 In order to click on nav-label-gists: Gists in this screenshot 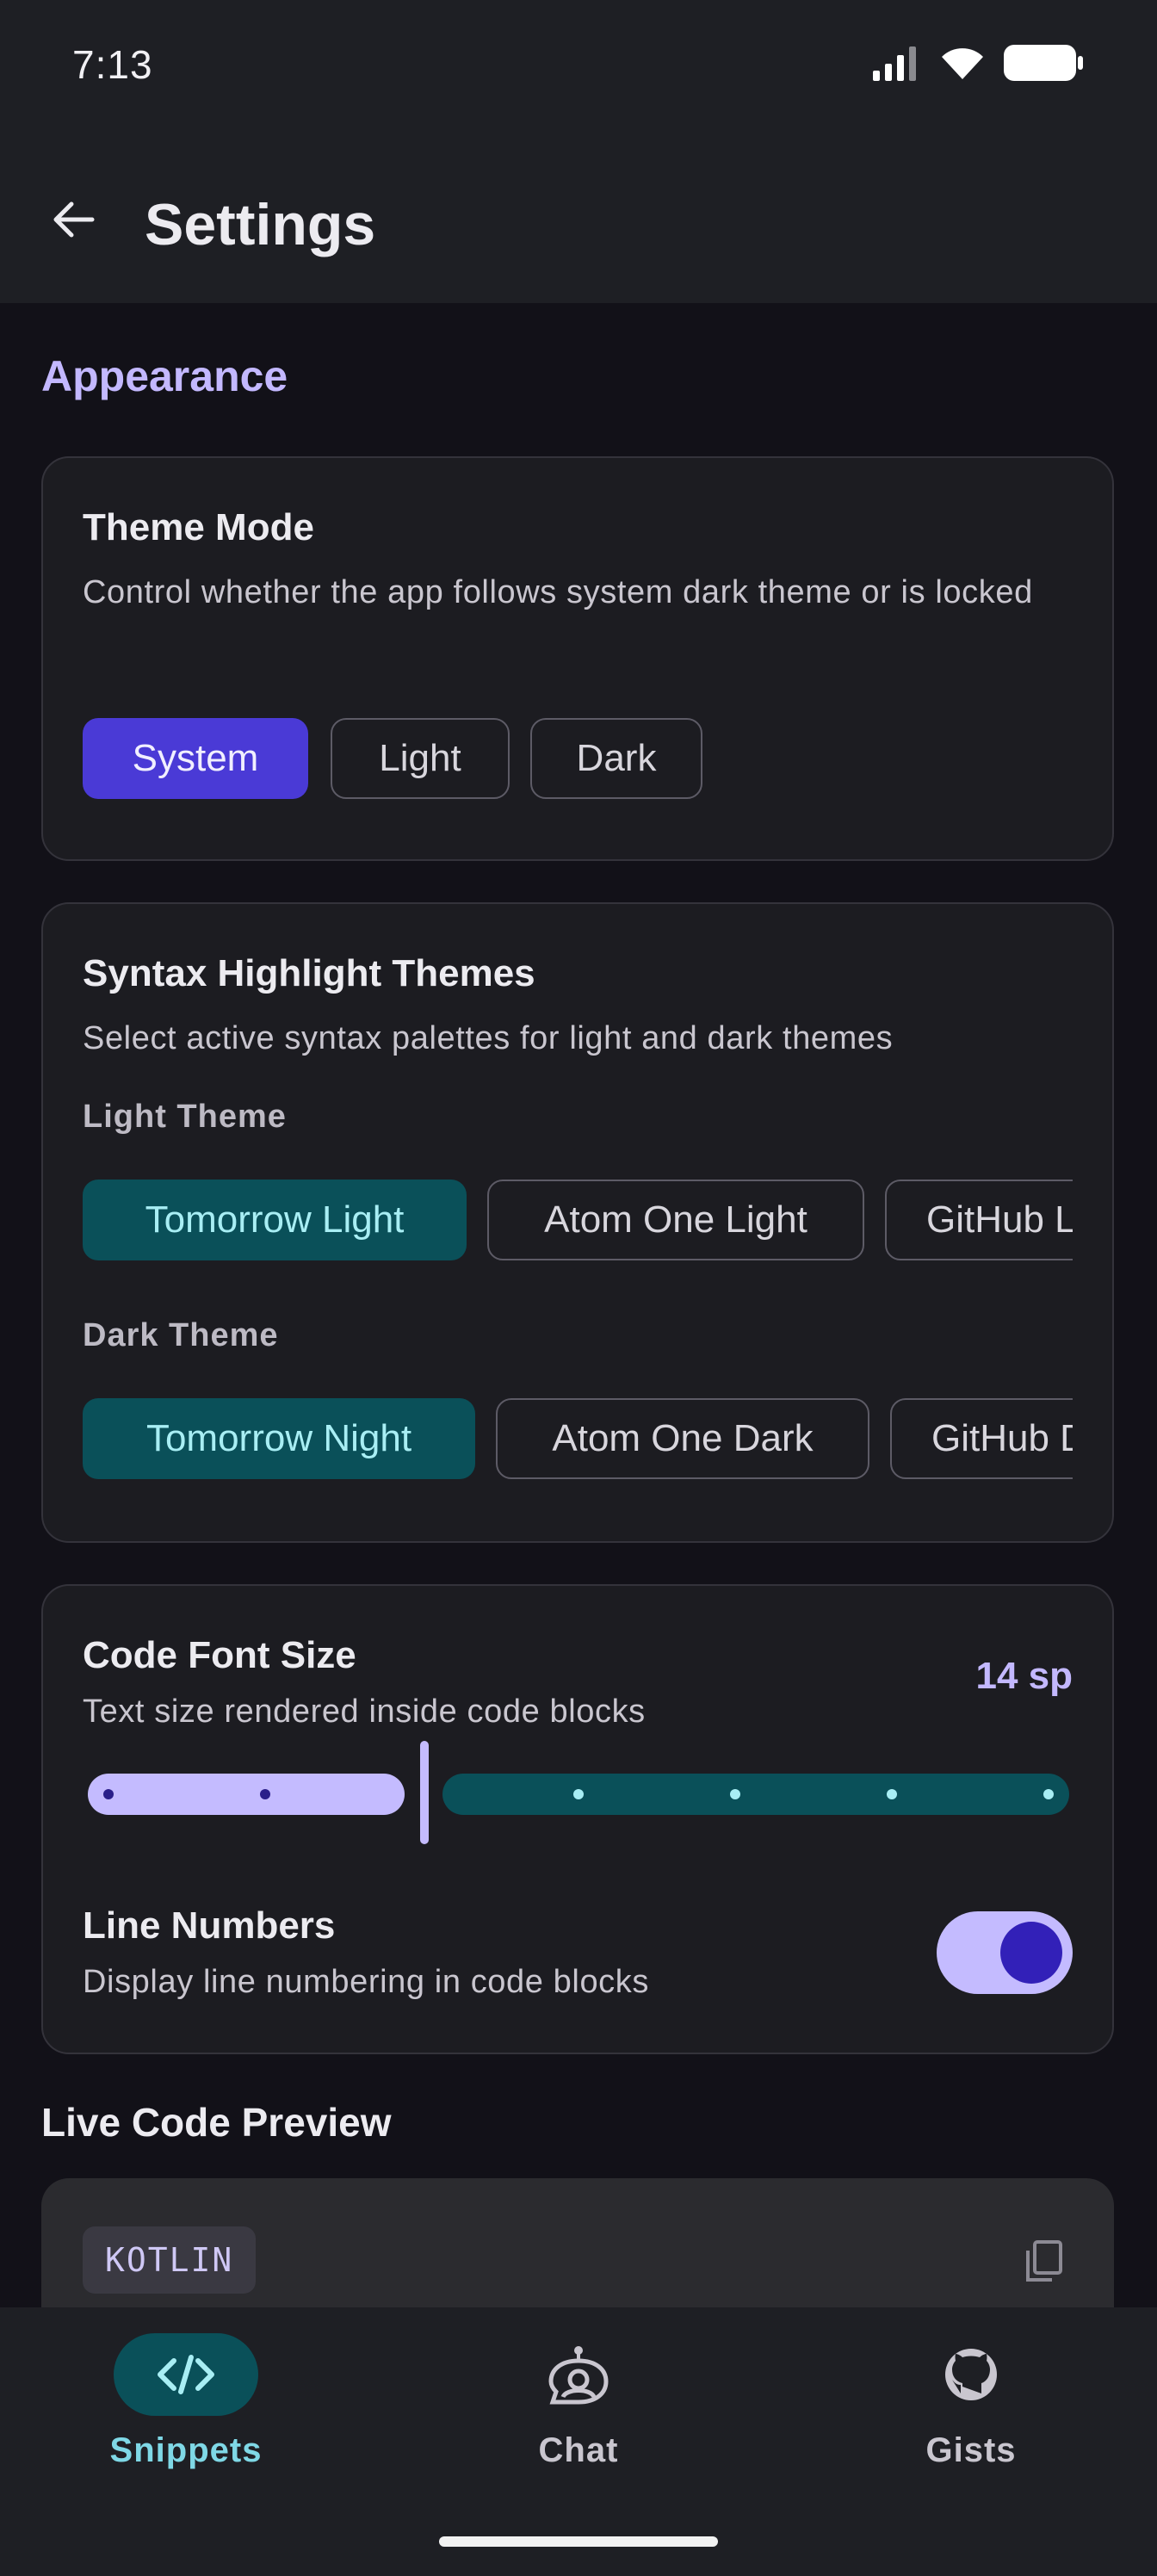, I will do `click(971, 2450)`.